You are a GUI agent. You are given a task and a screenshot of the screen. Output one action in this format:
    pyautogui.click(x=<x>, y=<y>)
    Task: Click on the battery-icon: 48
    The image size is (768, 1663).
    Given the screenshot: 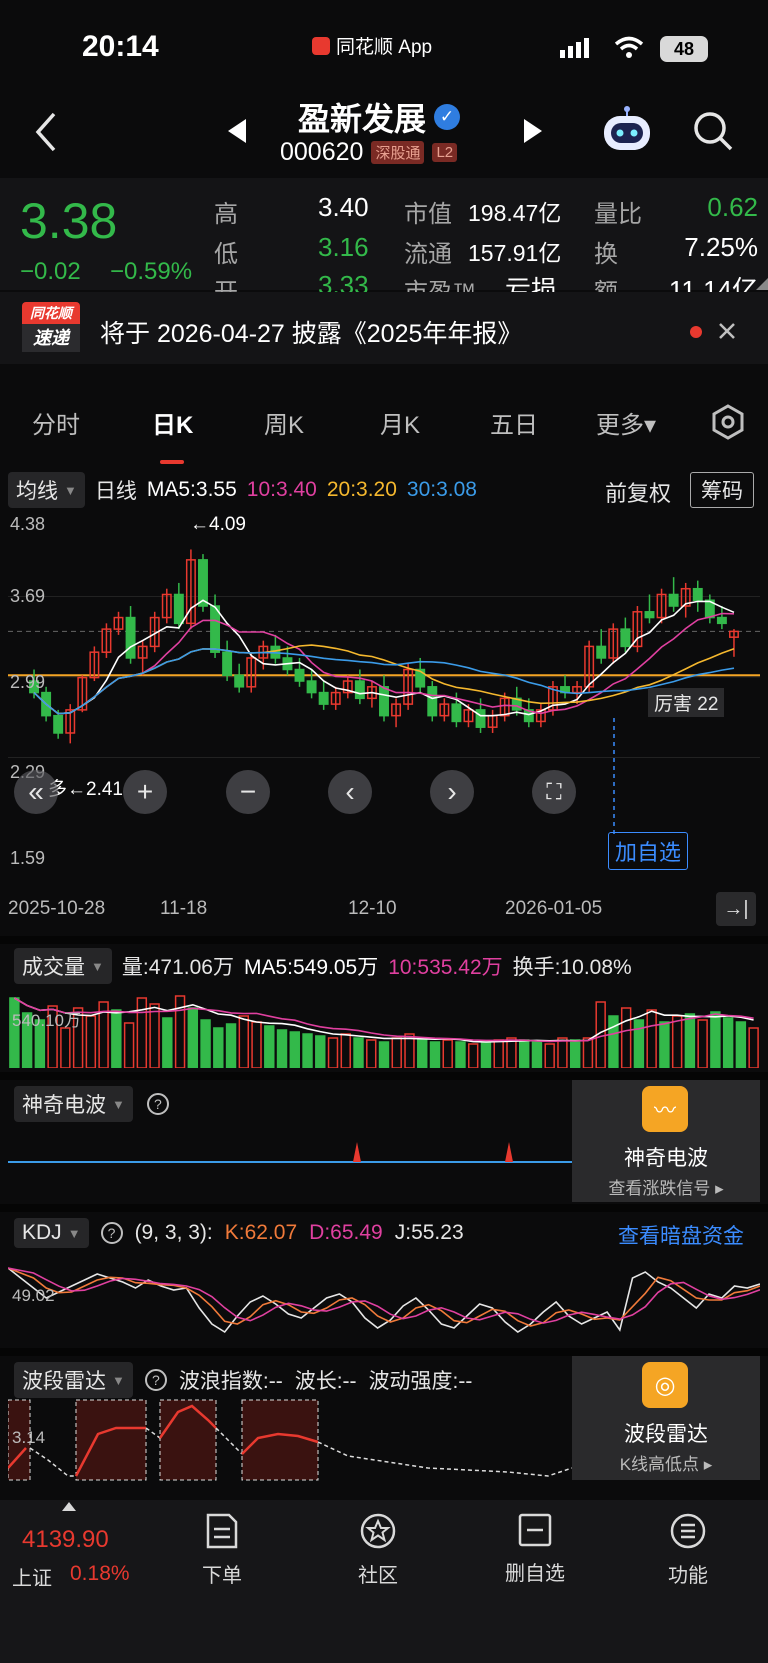 What is the action you would take?
    pyautogui.click(x=684, y=49)
    